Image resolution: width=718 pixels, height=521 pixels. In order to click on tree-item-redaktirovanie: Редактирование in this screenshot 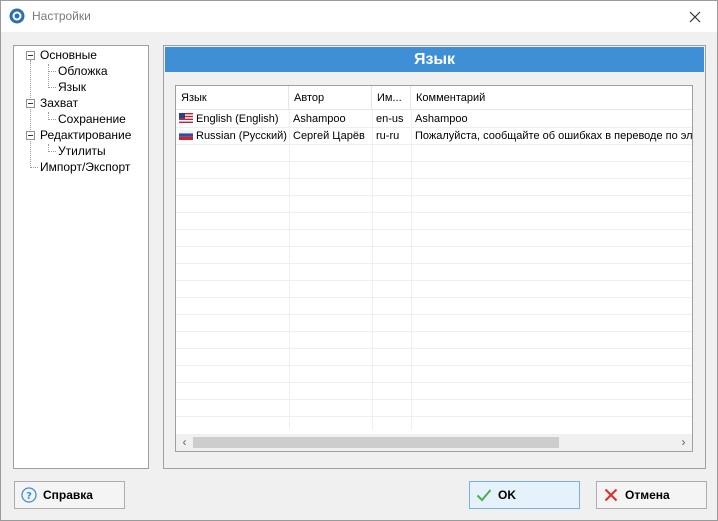, I will do `click(85, 135)`.